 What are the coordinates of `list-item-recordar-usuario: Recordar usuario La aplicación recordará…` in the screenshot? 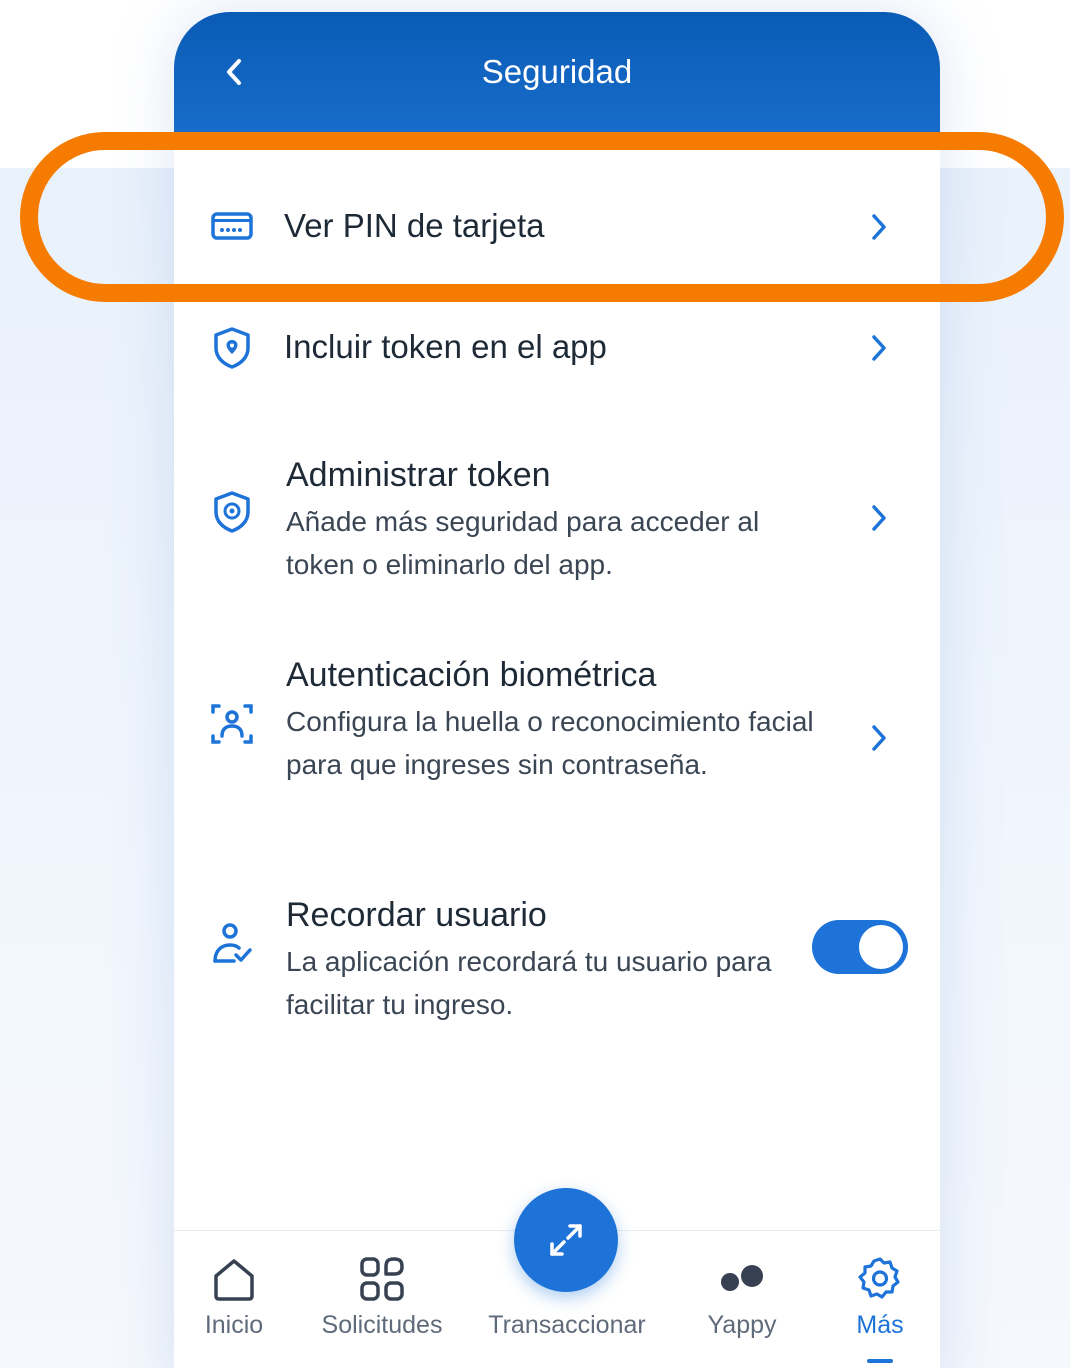 It's located at (557, 955).